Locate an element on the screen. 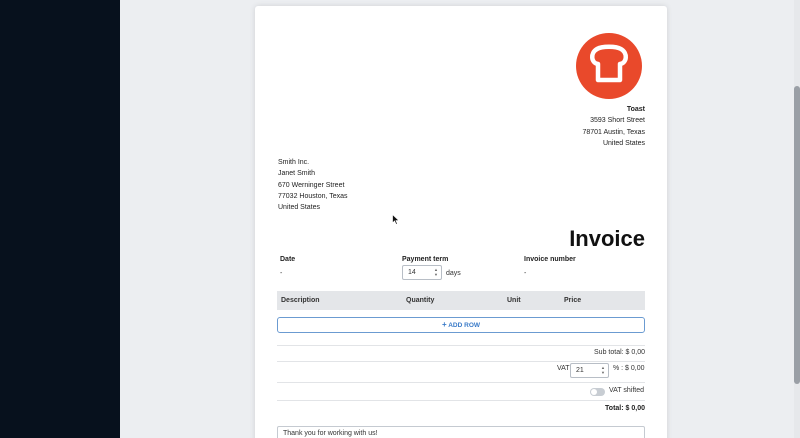  toast-logo-icon is located at coordinates (609, 66).